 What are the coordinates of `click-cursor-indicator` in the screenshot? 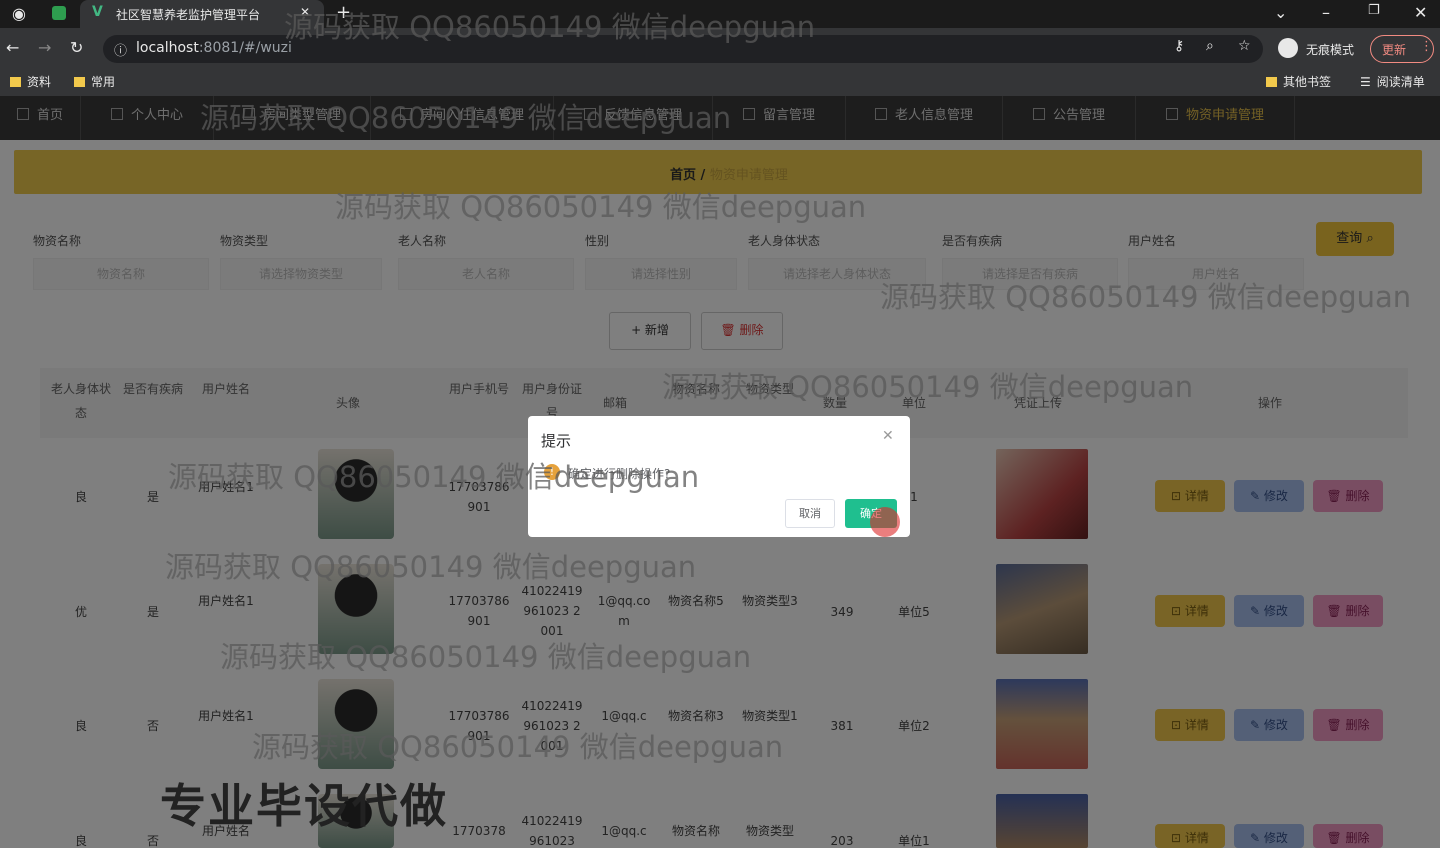 It's located at (885, 522).